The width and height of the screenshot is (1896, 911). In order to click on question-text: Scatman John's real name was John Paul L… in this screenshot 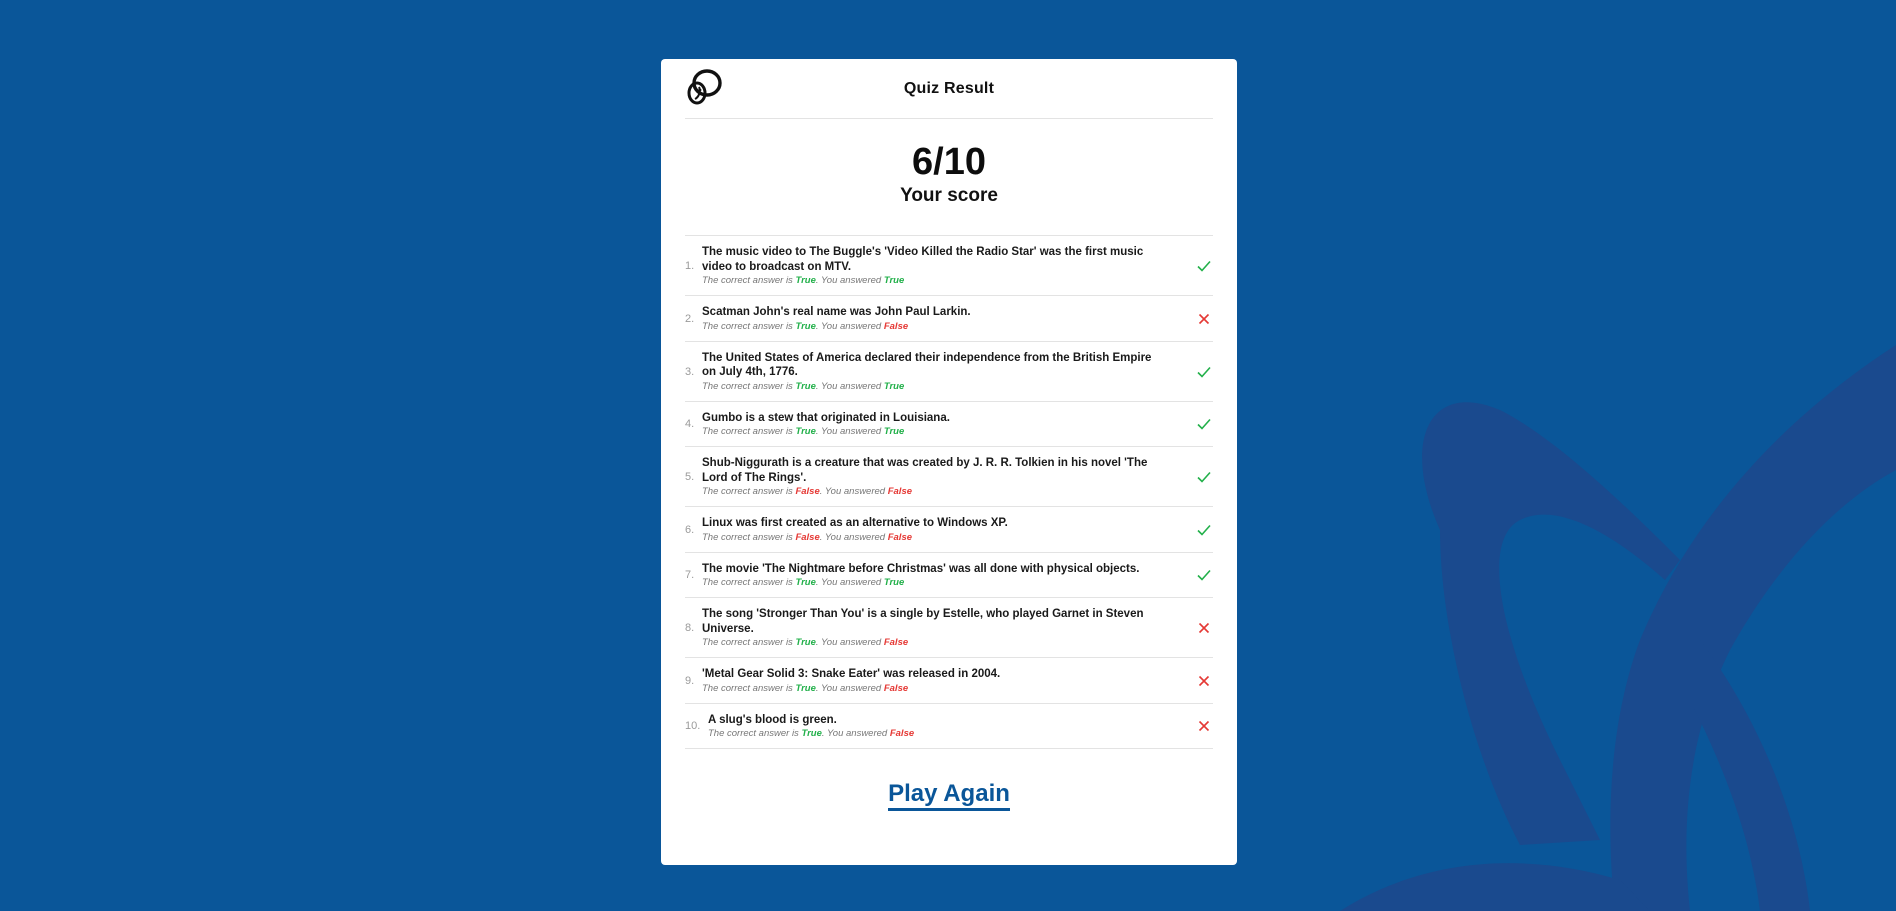, I will do `click(836, 312)`.